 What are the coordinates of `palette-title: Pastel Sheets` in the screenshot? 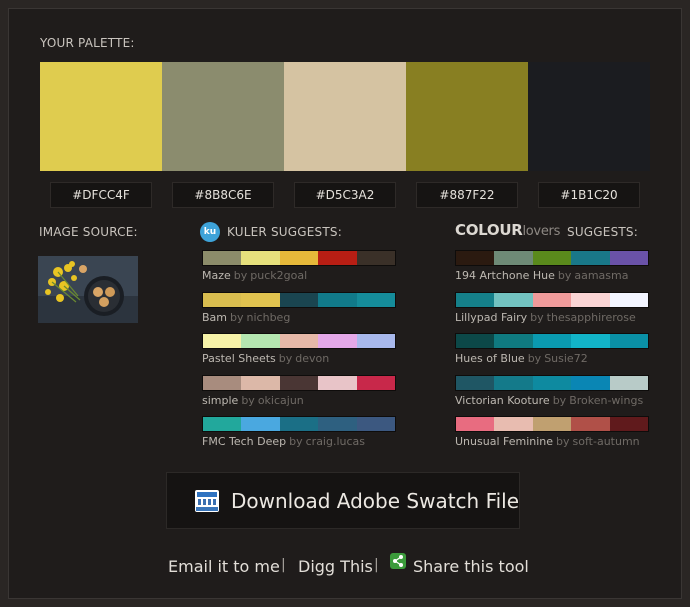 It's located at (239, 358).